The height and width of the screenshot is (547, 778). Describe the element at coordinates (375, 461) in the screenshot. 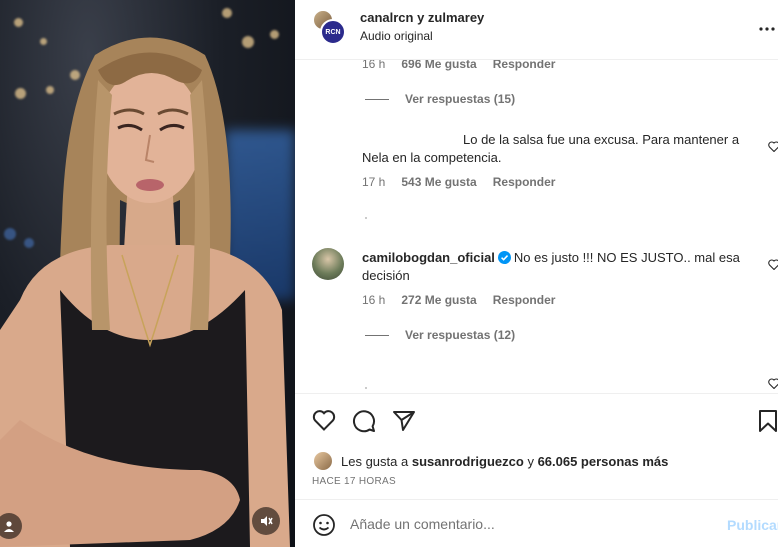

I see `liked-by-prefix: Les gusta a` at that location.